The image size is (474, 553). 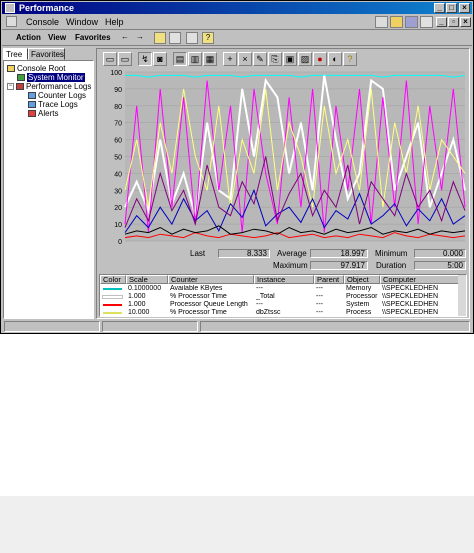 I want to click on properties-icon: ▨, so click(x=305, y=59).